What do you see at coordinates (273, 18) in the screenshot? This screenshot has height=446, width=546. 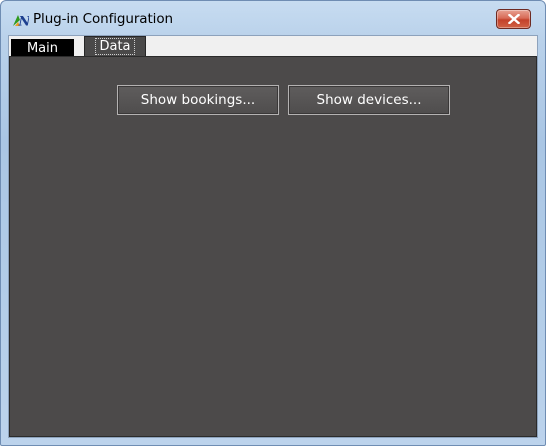 I see `title-bar: N Plug-in Configuration` at bounding box center [273, 18].